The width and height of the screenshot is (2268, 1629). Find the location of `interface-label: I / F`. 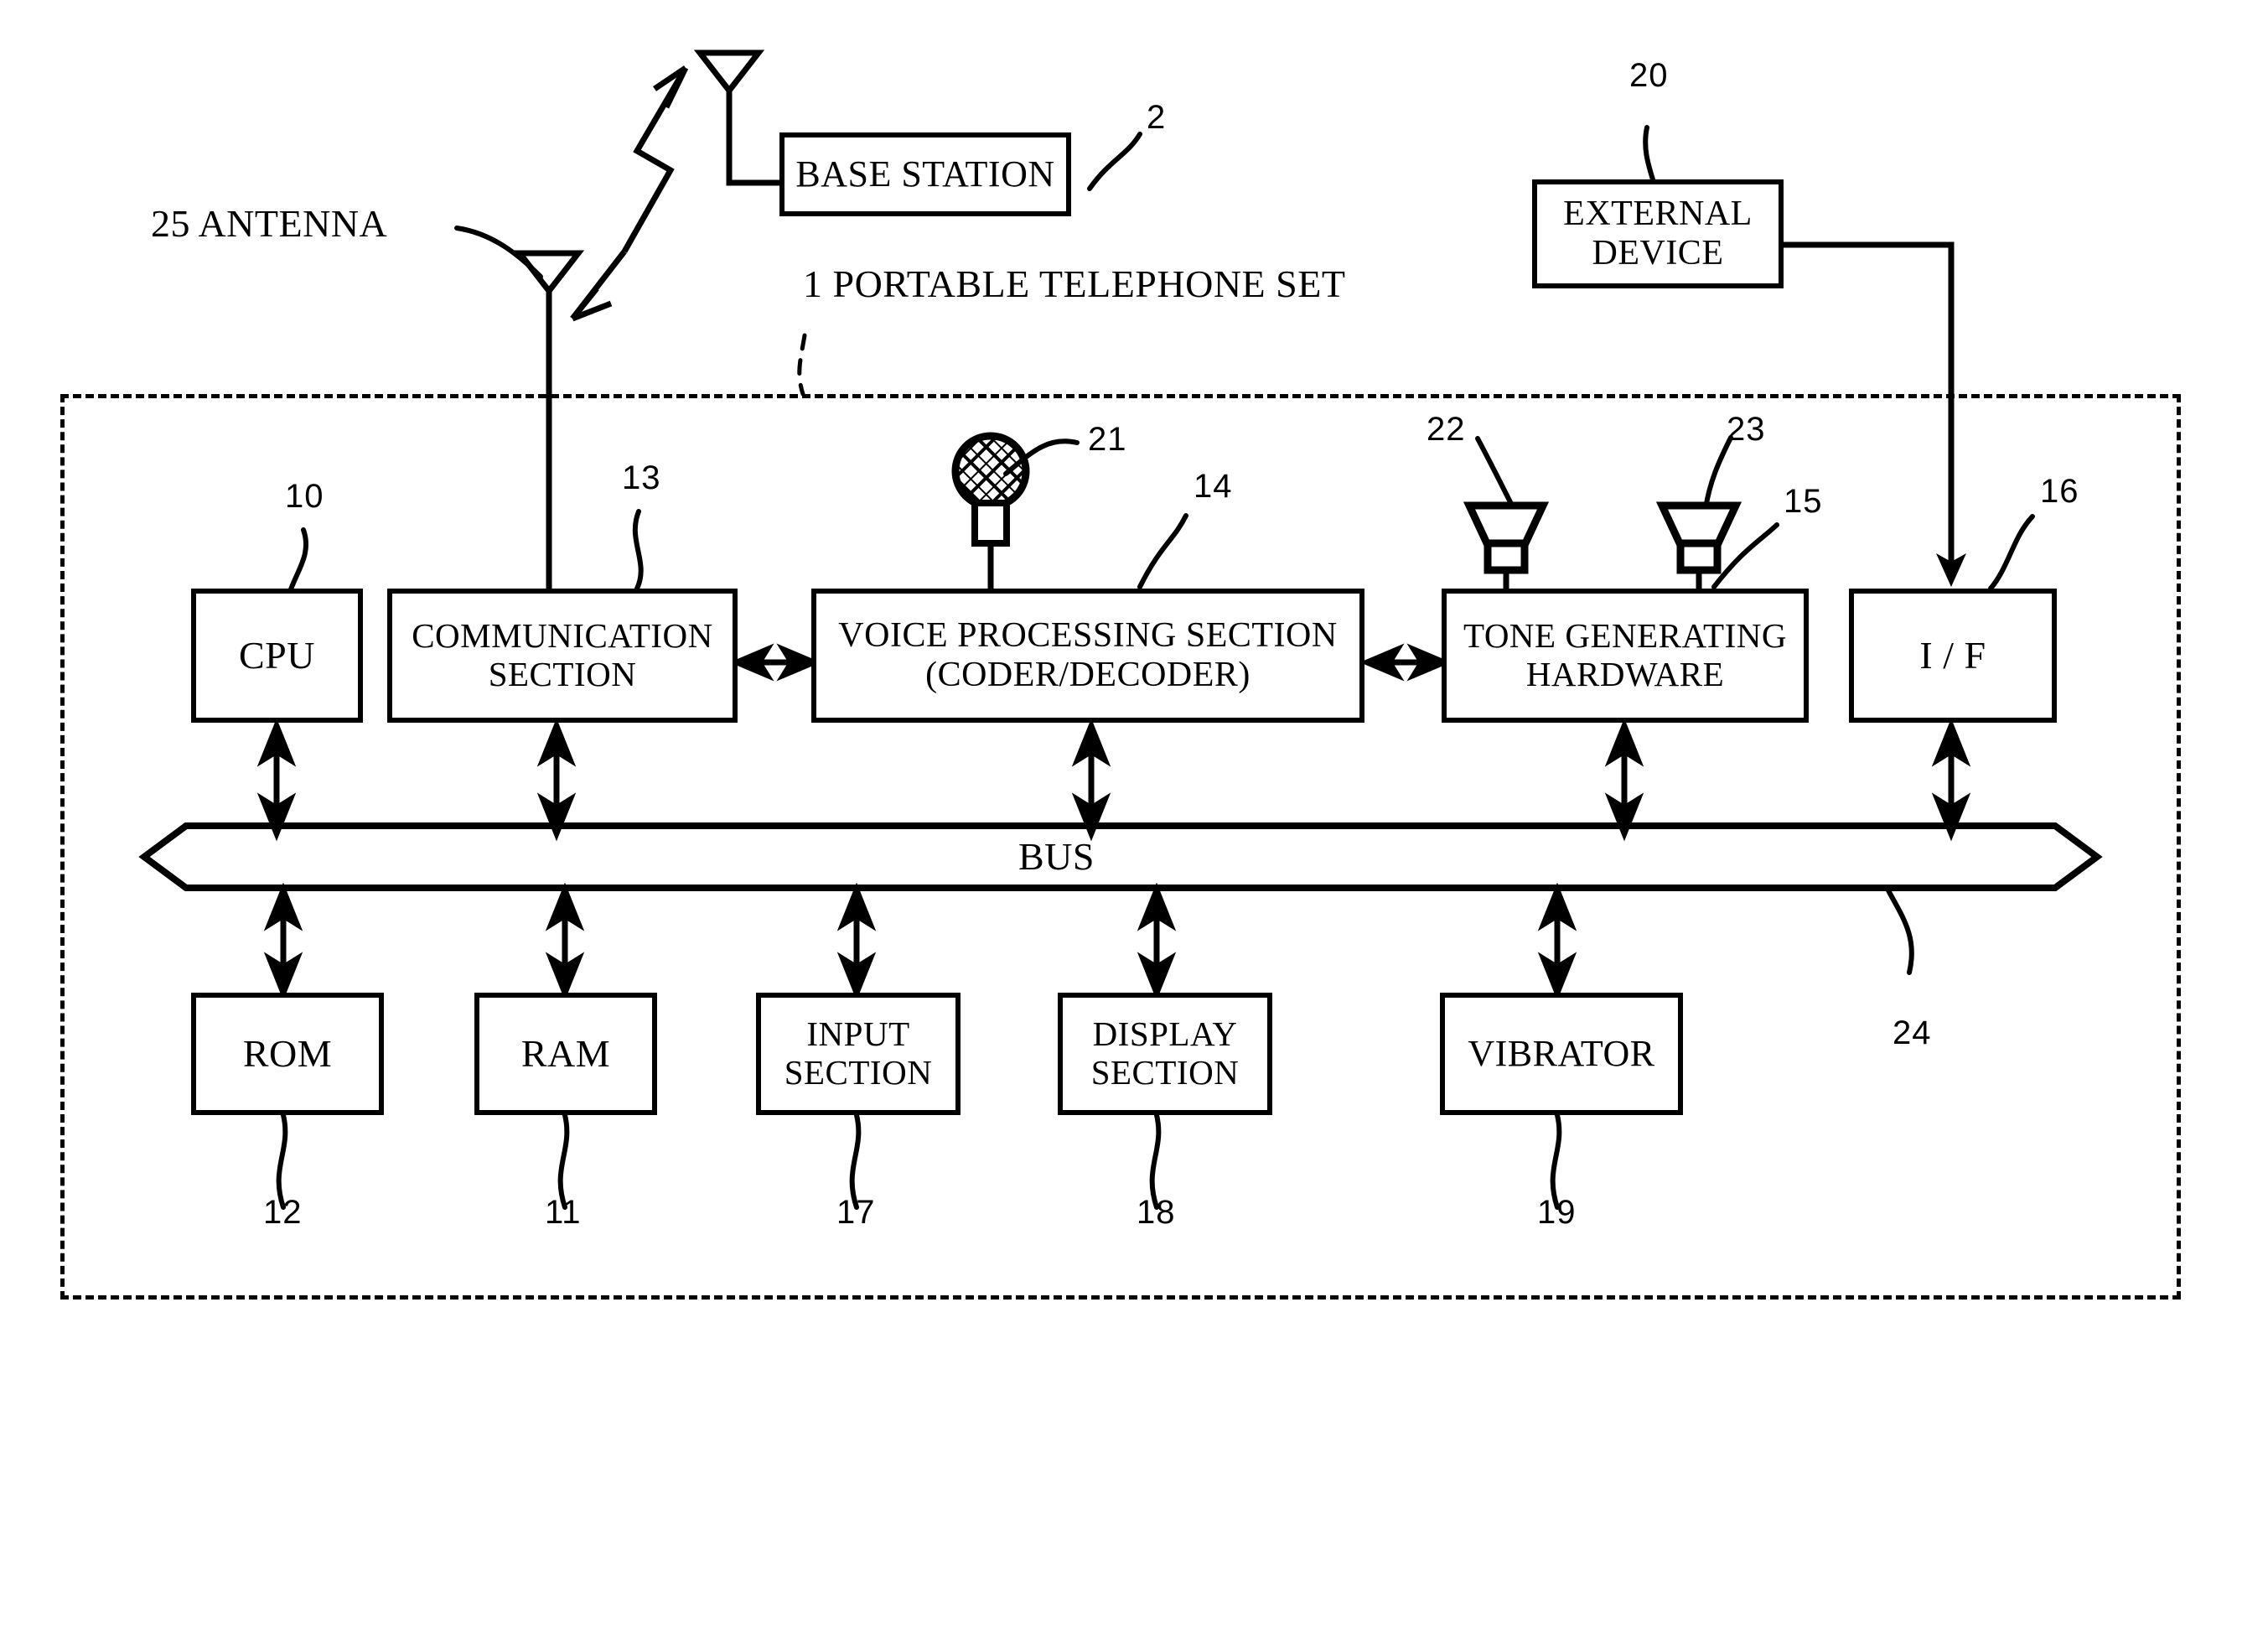

interface-label: I / F is located at coordinates (1952, 655).